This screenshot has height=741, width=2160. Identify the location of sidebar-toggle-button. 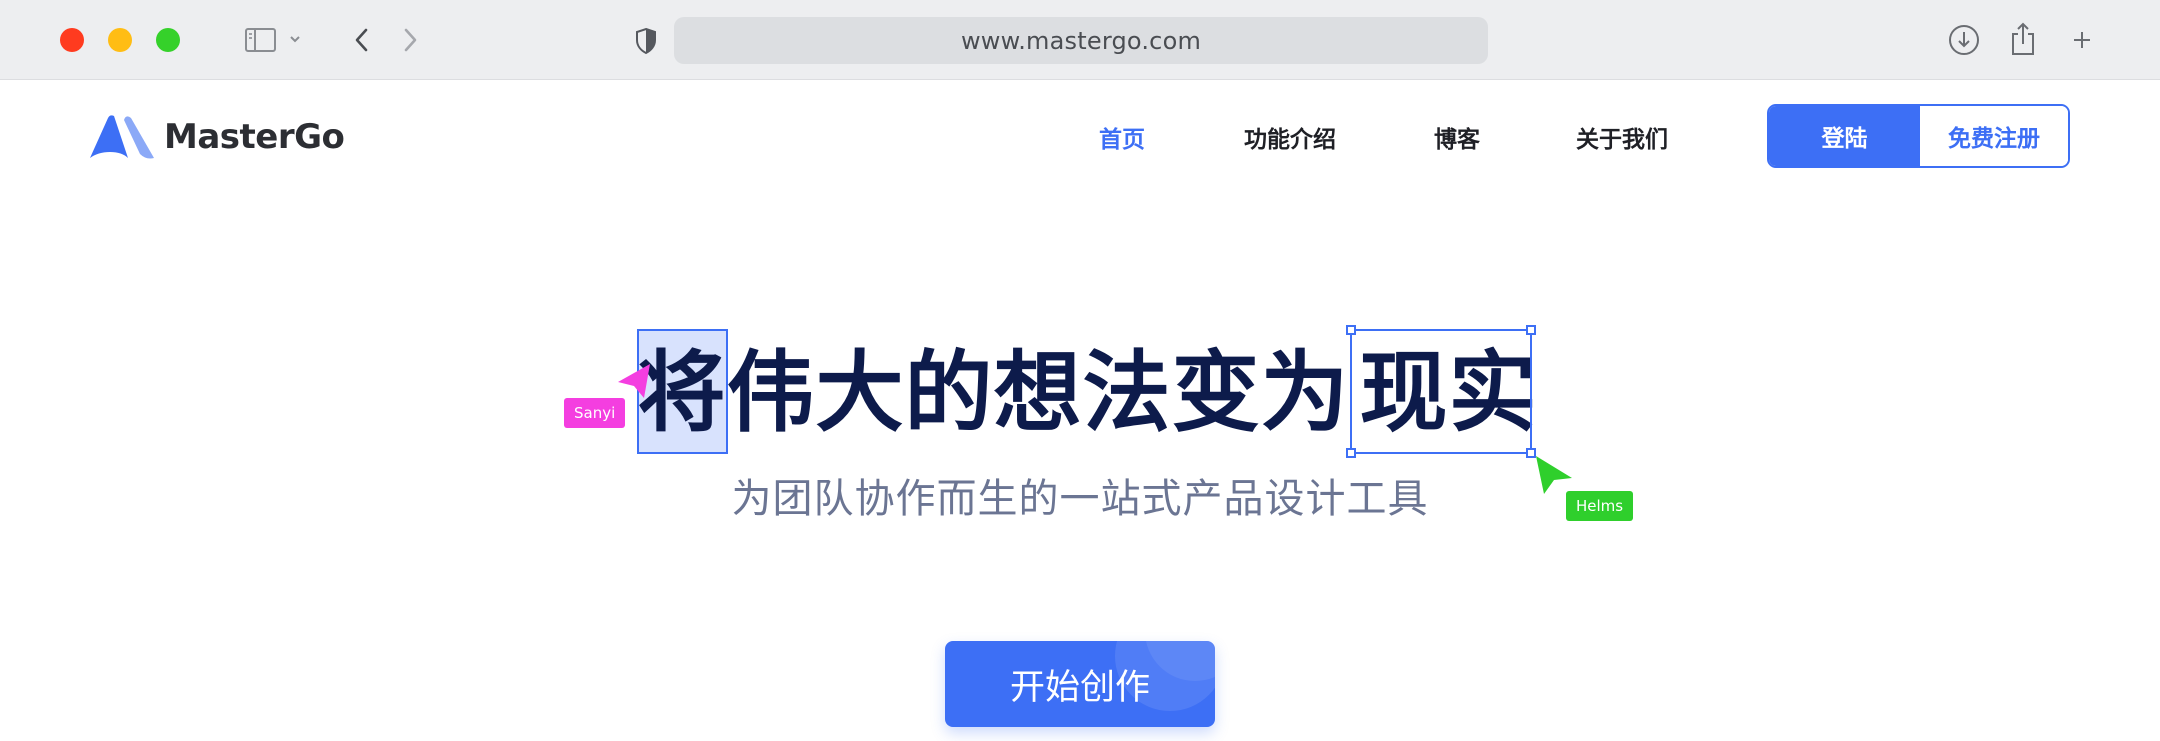
(275, 40).